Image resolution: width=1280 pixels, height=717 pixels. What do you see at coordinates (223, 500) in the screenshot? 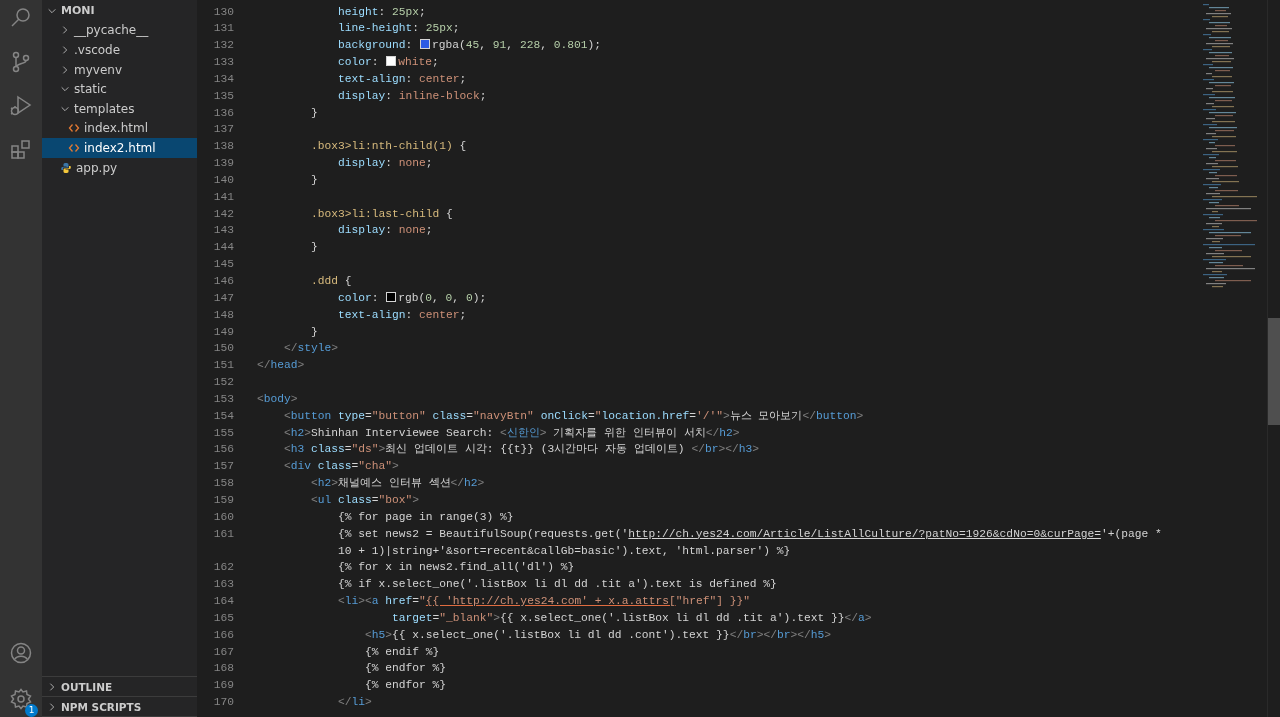
I see `line-number: 159` at bounding box center [223, 500].